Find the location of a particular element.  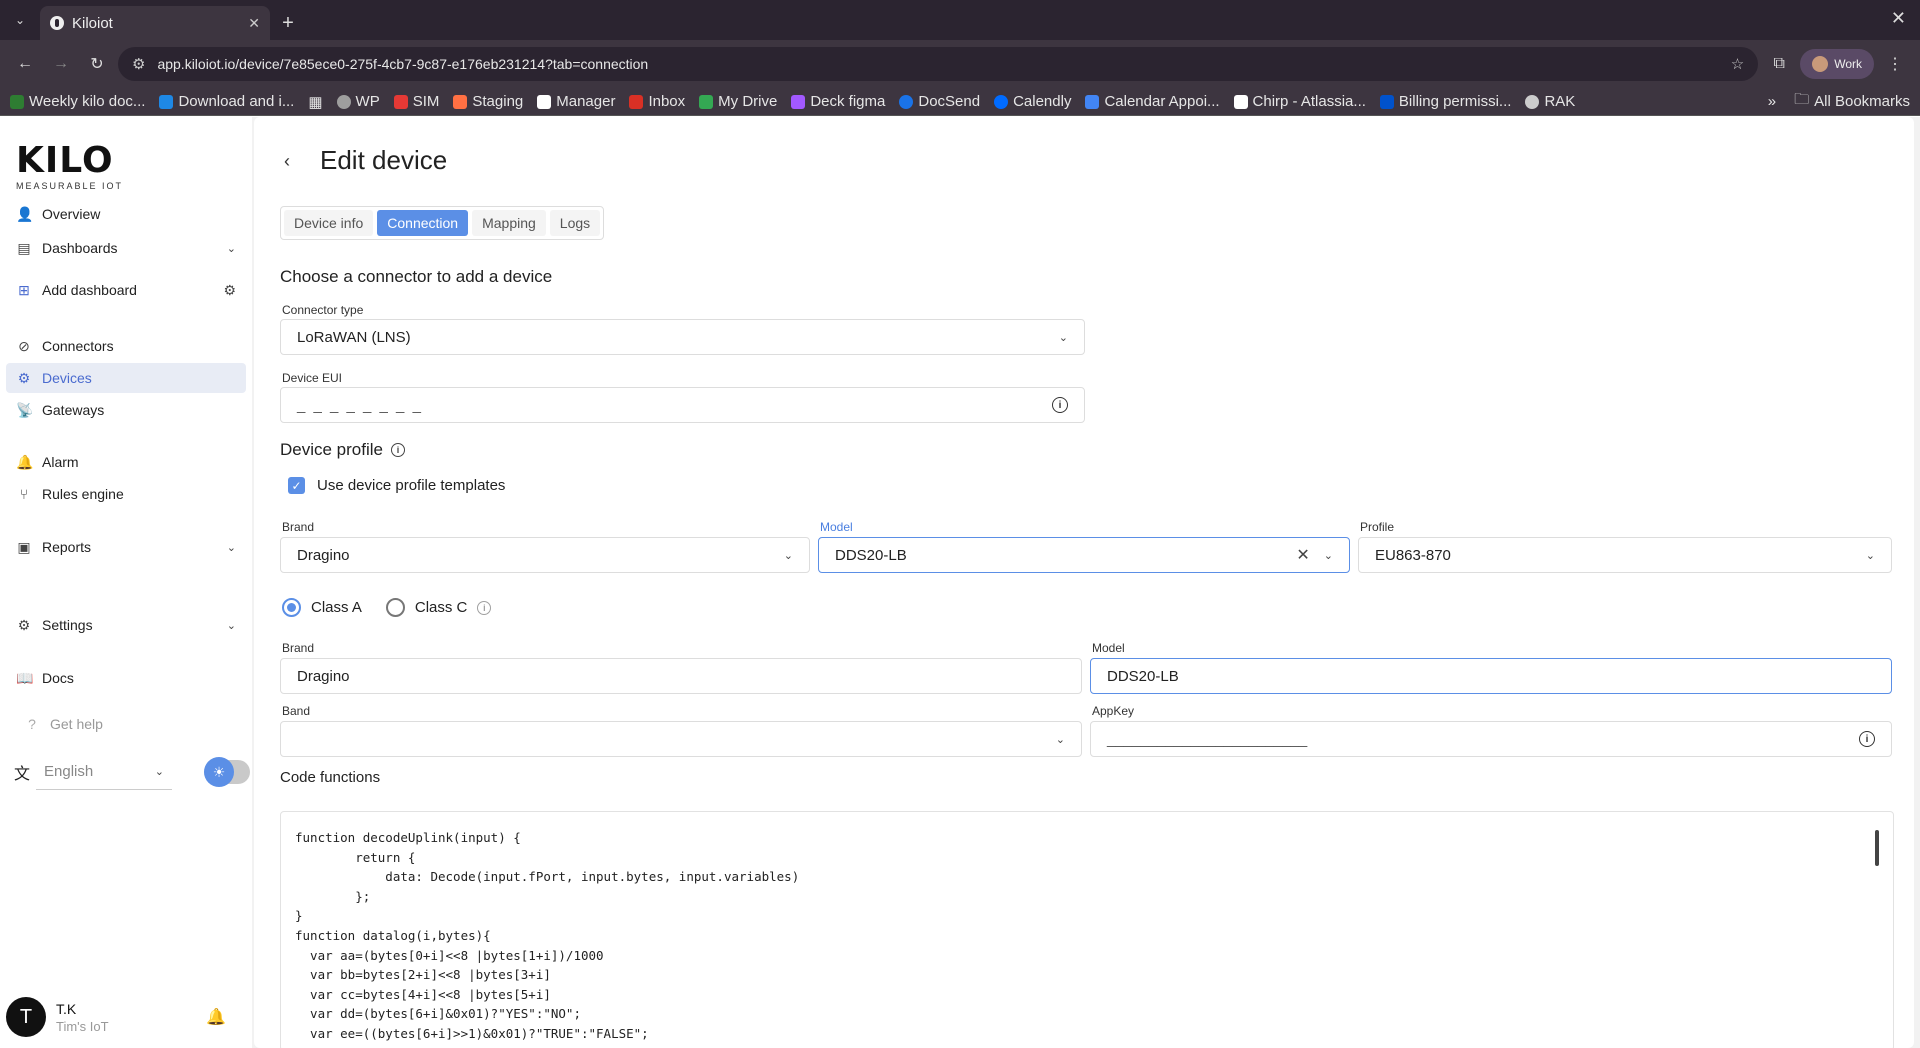

apps-grid-icon: ▦ is located at coordinates (315, 102).